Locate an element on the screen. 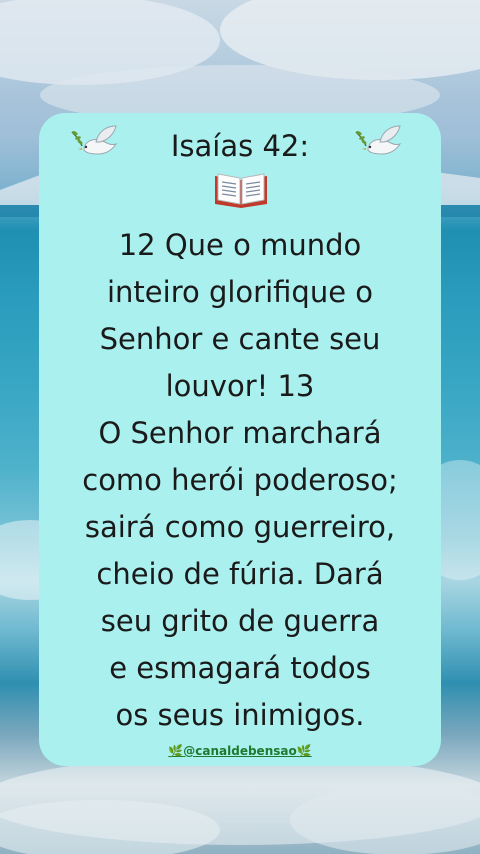 Image resolution: width=480 pixels, height=854 pixels. verse-line: O Senhor marchará is located at coordinates (240, 433).